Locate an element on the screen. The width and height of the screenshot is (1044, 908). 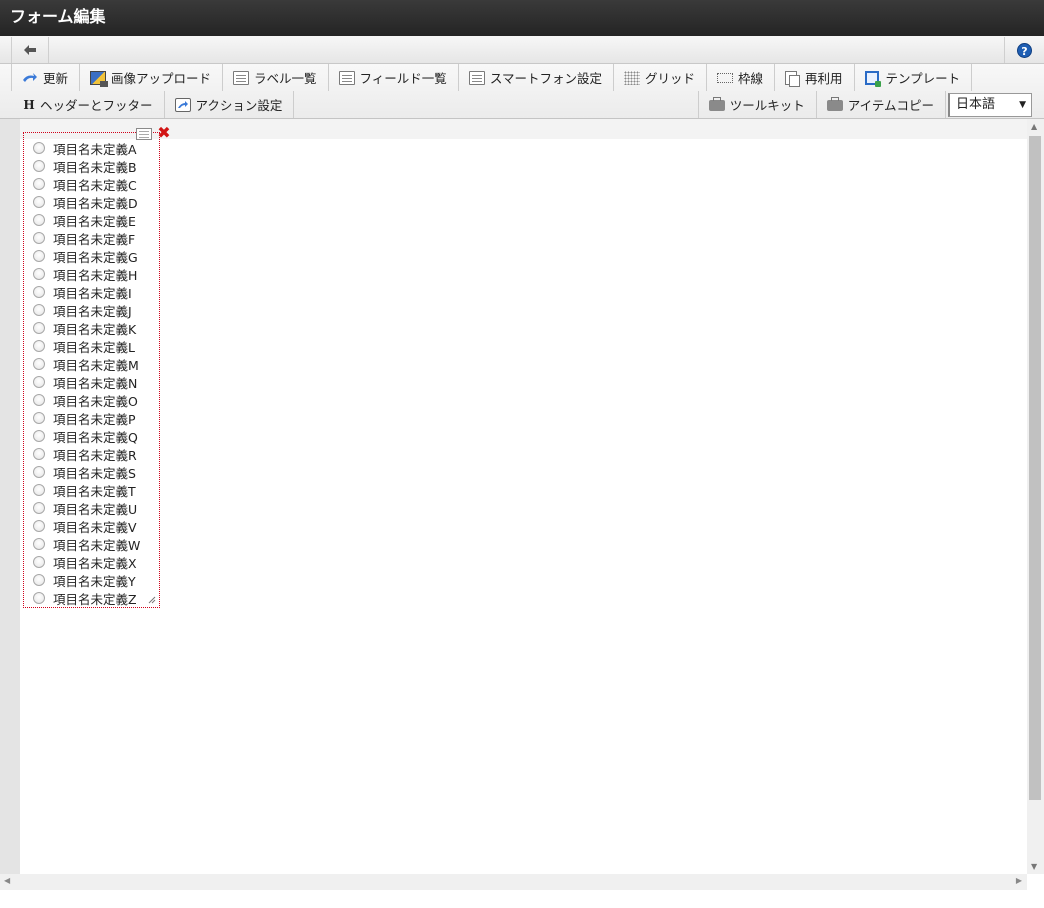
radio-option: 項目名未定義K is located at coordinates (86, 328).